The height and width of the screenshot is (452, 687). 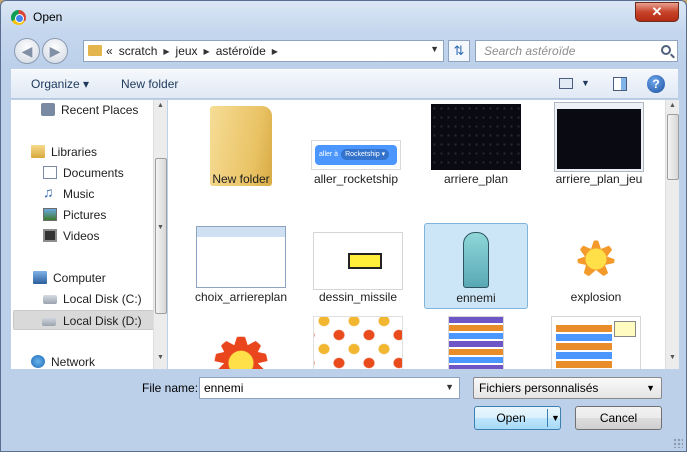 What do you see at coordinates (60, 84) in the screenshot?
I see `organize-button: Organize ▾` at bounding box center [60, 84].